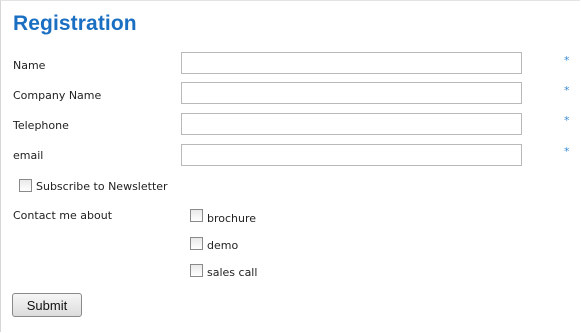 This screenshot has width=581, height=333. I want to click on form-title: Registration, so click(75, 23).